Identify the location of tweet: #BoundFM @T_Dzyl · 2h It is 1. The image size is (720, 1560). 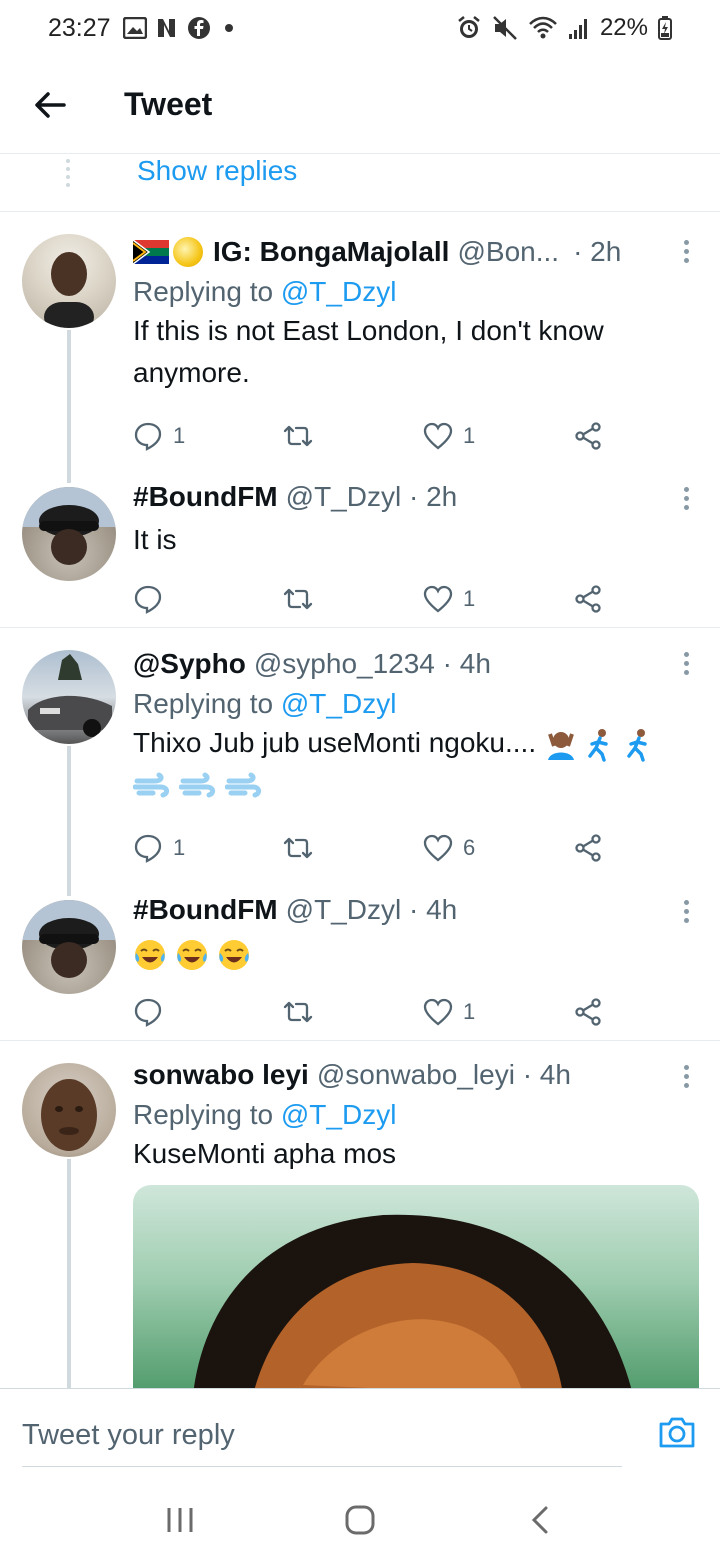
(360, 547).